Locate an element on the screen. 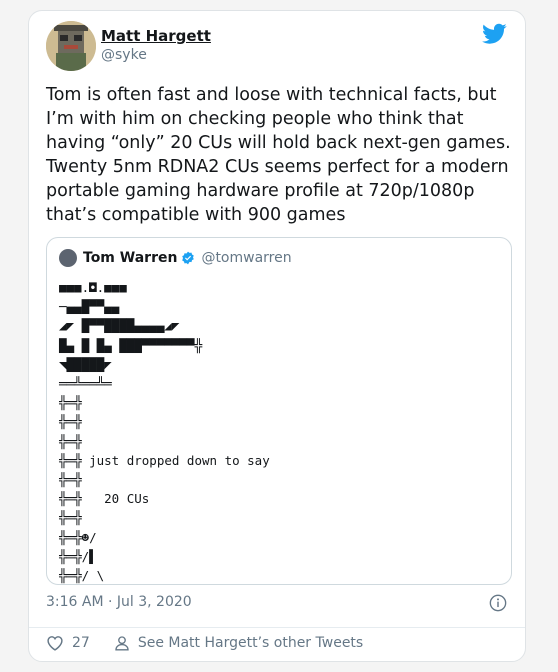 This screenshot has width=558, height=672. divider is located at coordinates (277, 627).